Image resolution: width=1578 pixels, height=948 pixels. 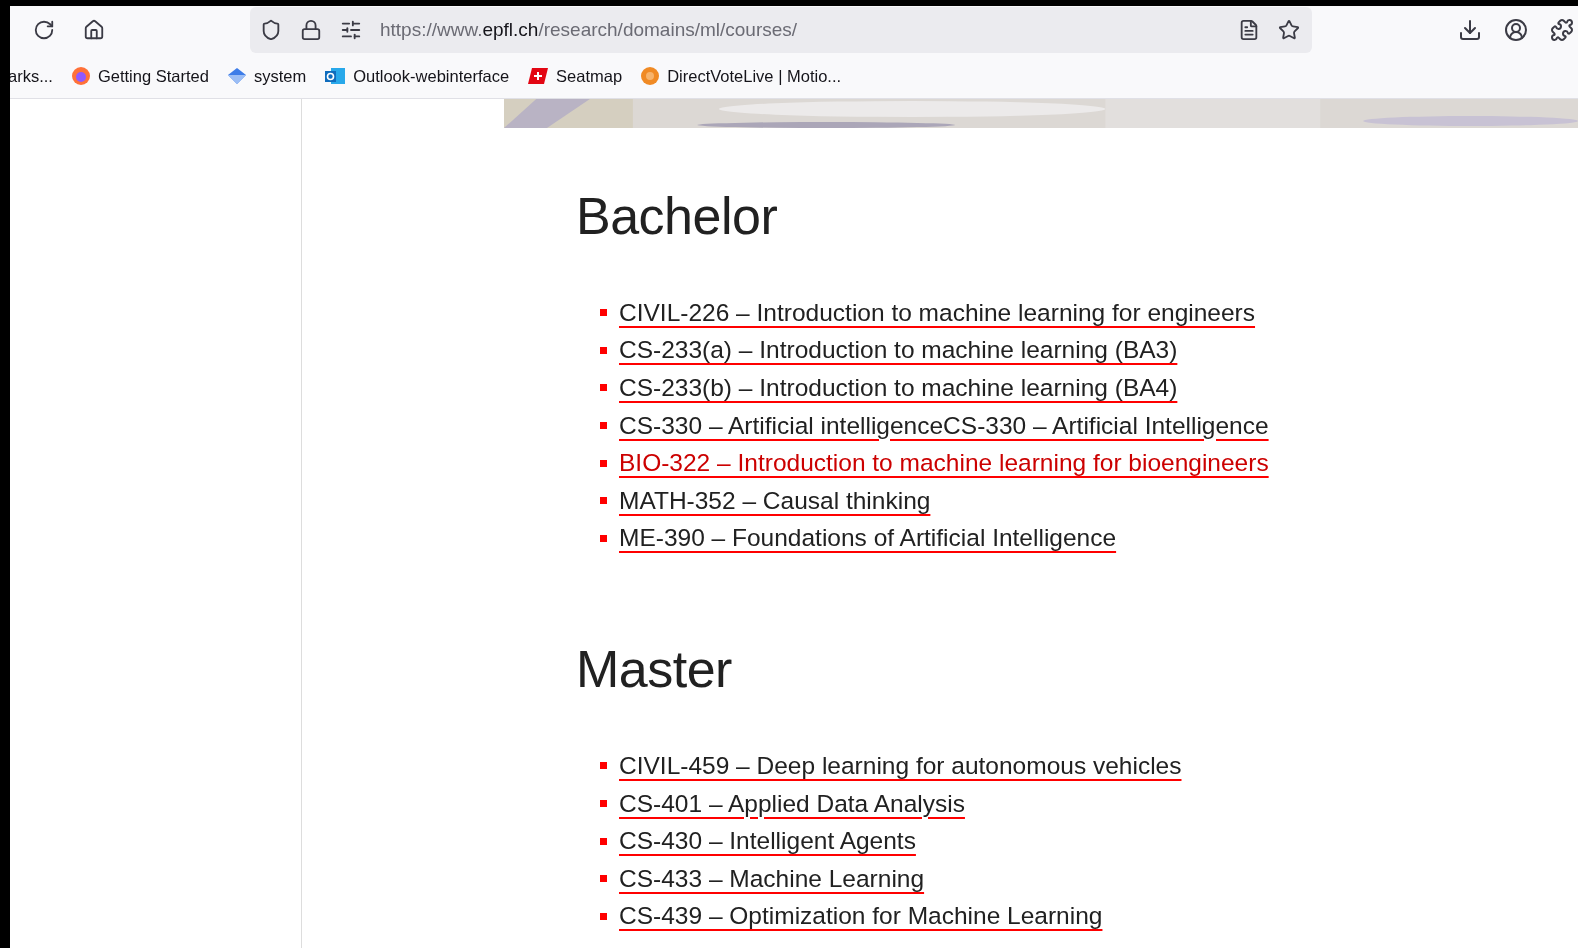 What do you see at coordinates (1516, 30) in the screenshot?
I see `account-icon` at bounding box center [1516, 30].